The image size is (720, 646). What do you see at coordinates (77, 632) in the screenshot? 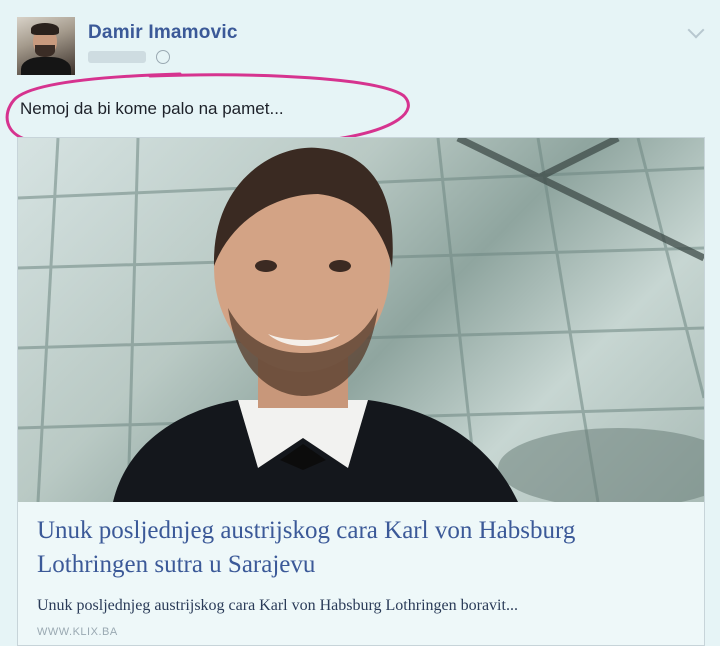
I see `article-domain: WWW.KLIX.BA` at bounding box center [77, 632].